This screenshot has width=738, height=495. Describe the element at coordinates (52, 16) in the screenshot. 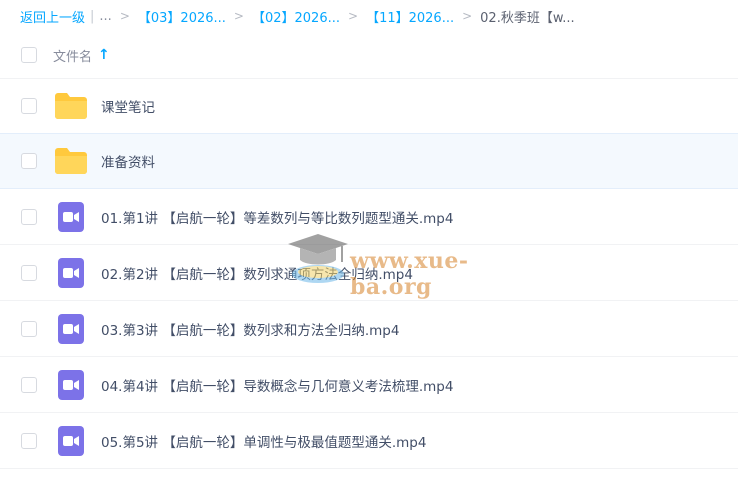

I see `back-link: 返回上一级` at that location.